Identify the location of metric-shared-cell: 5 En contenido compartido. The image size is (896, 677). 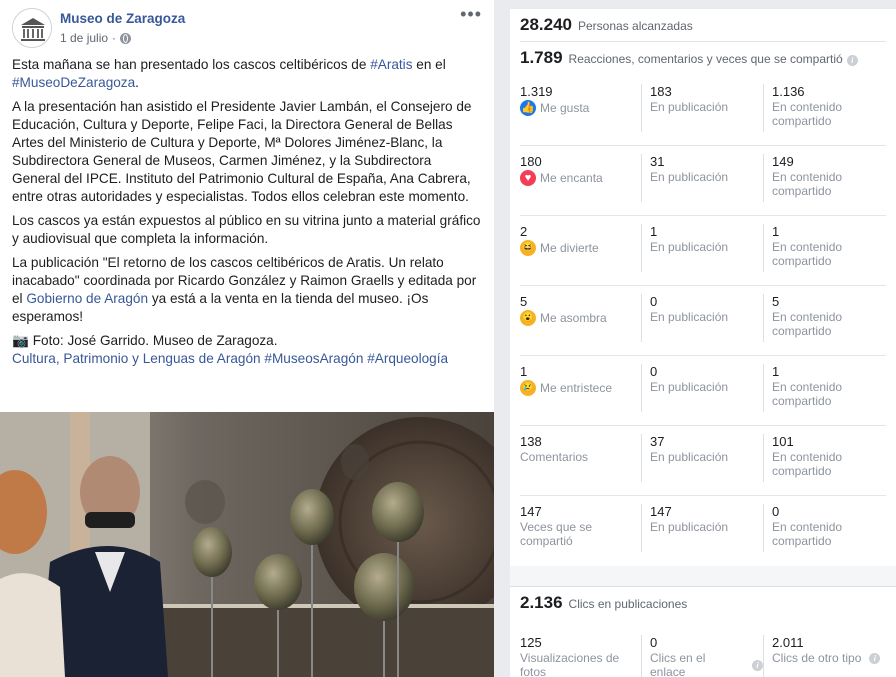
(831, 318).